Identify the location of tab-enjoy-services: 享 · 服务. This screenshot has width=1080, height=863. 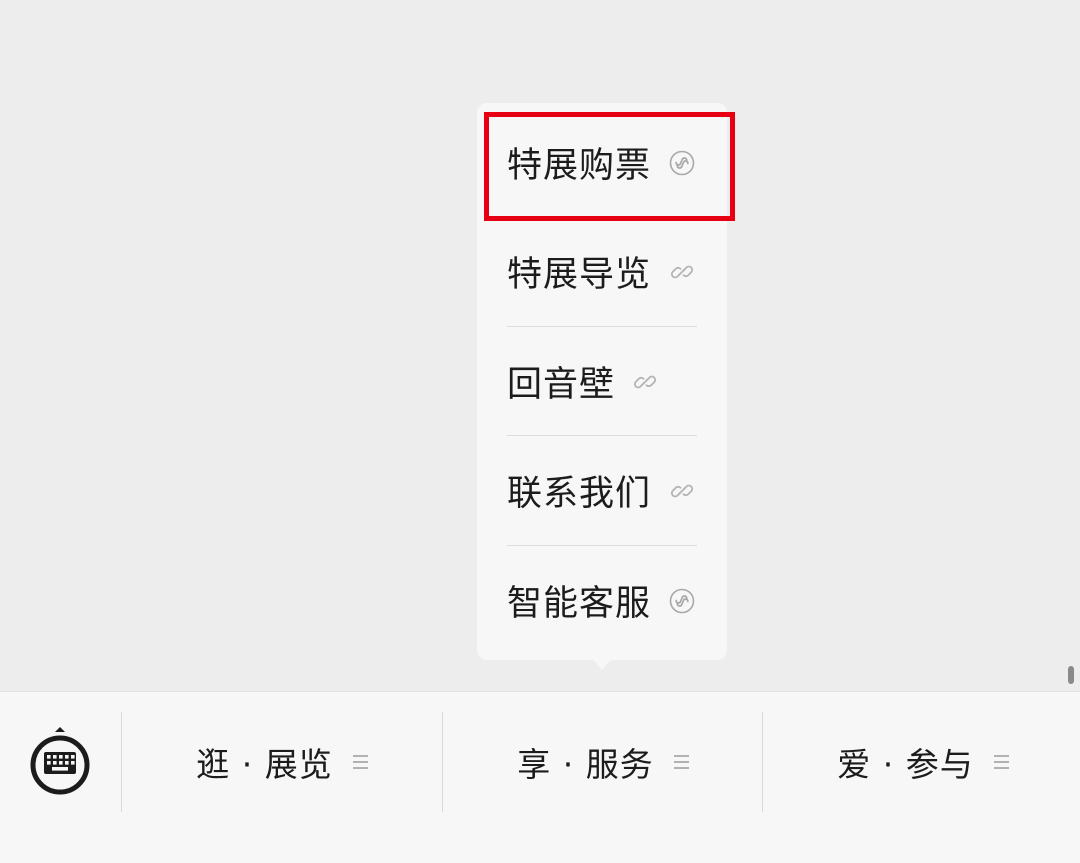
(603, 762).